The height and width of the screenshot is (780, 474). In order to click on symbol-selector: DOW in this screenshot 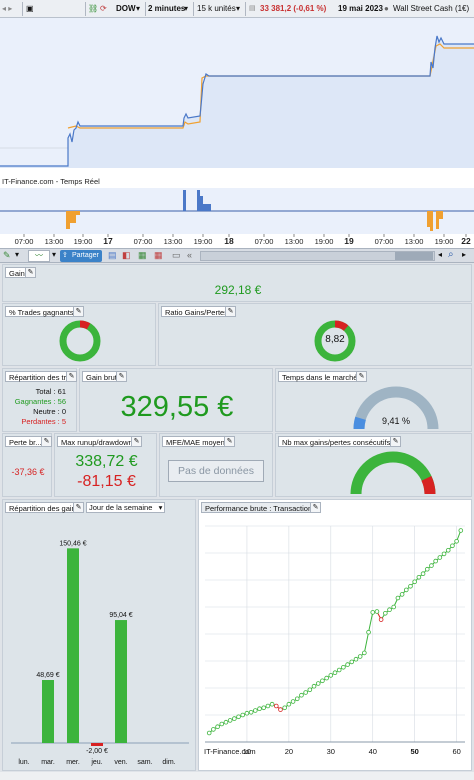, I will do `click(126, 9)`.